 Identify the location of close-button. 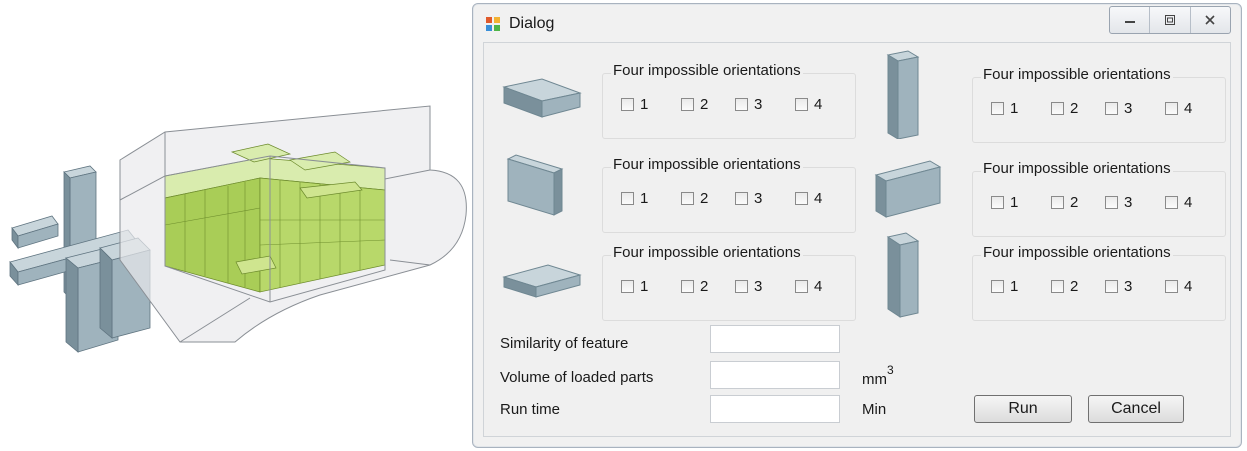
(1210, 20).